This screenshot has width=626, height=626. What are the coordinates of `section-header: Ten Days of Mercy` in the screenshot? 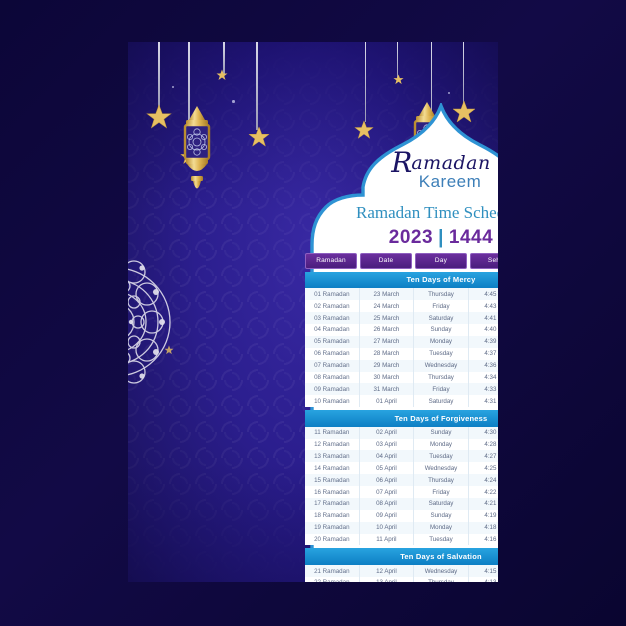 It's located at (401, 280).